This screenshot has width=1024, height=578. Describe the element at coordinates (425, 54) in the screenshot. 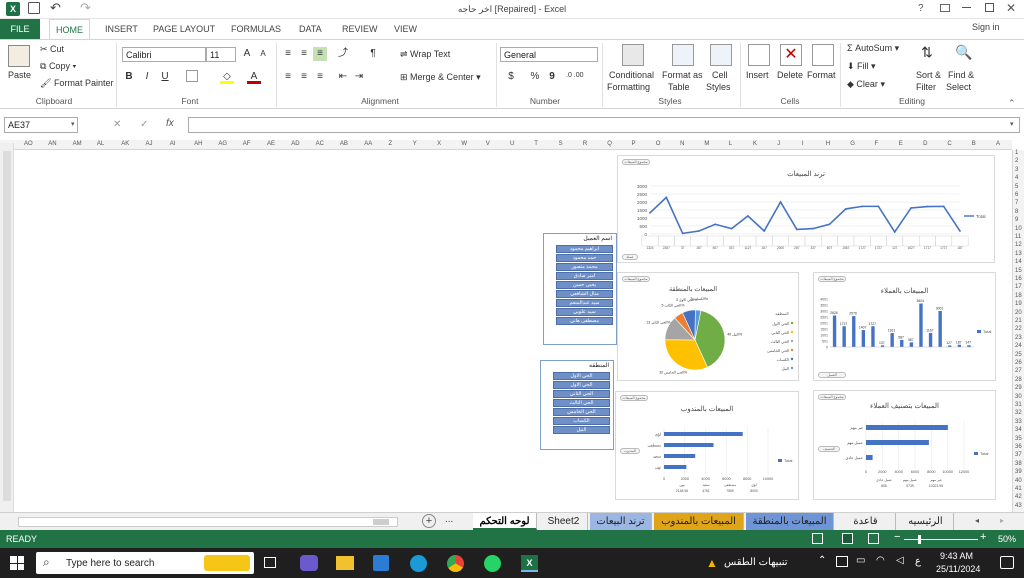

I see `wrap-text-button: ⇌ Wrap Text` at that location.